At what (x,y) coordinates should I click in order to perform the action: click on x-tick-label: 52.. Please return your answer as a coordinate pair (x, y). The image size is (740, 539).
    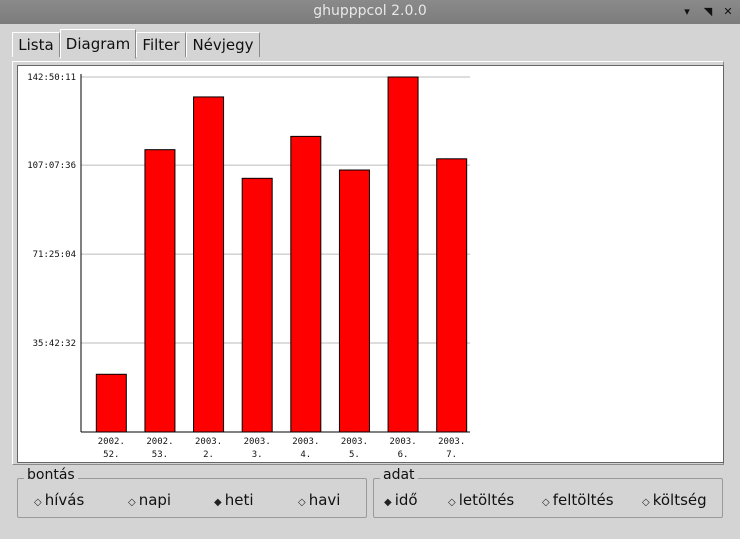
    Looking at the image, I should click on (111, 455).